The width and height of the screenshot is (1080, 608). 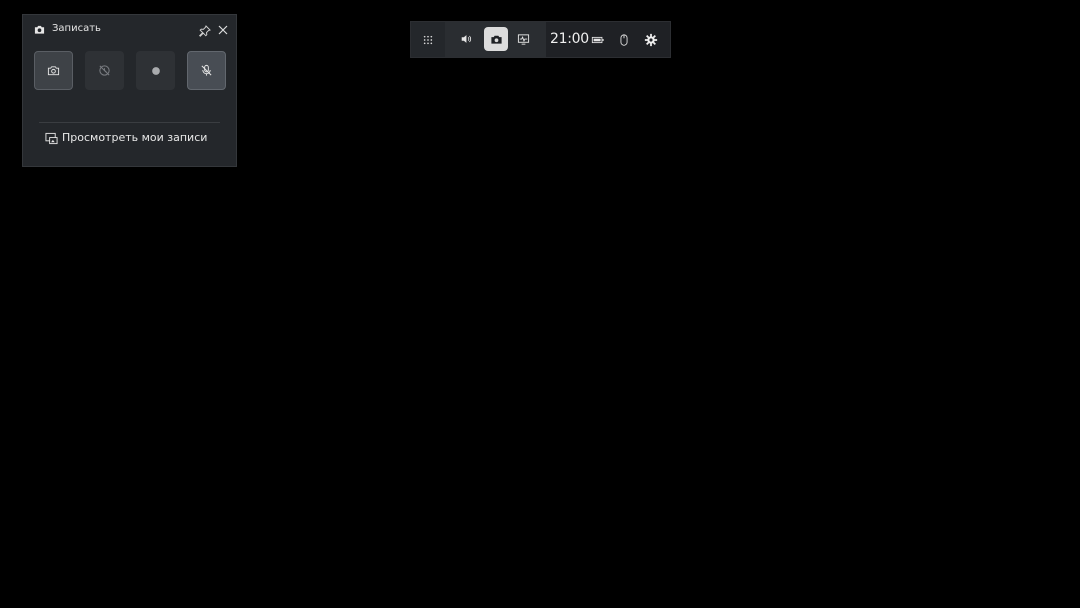 I want to click on performance-widget-button, so click(x=523, y=39).